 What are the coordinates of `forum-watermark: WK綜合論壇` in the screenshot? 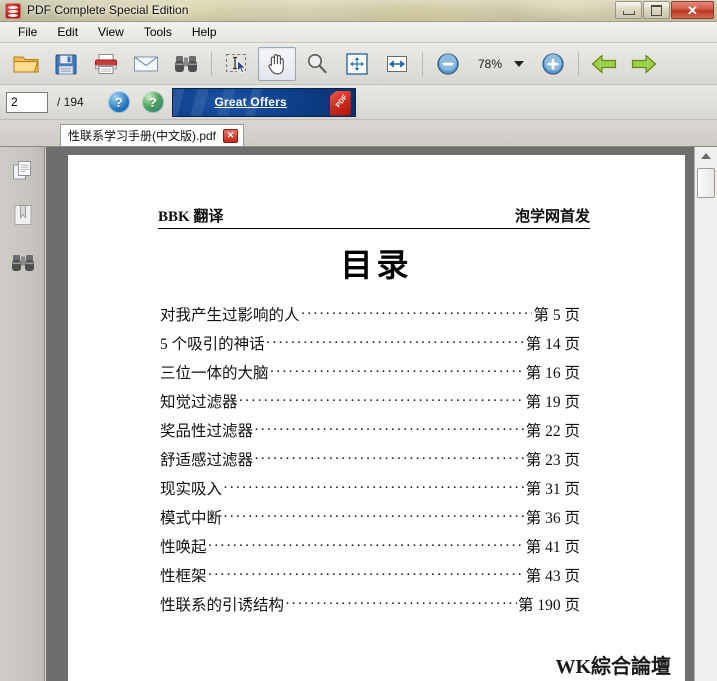 It's located at (613, 667).